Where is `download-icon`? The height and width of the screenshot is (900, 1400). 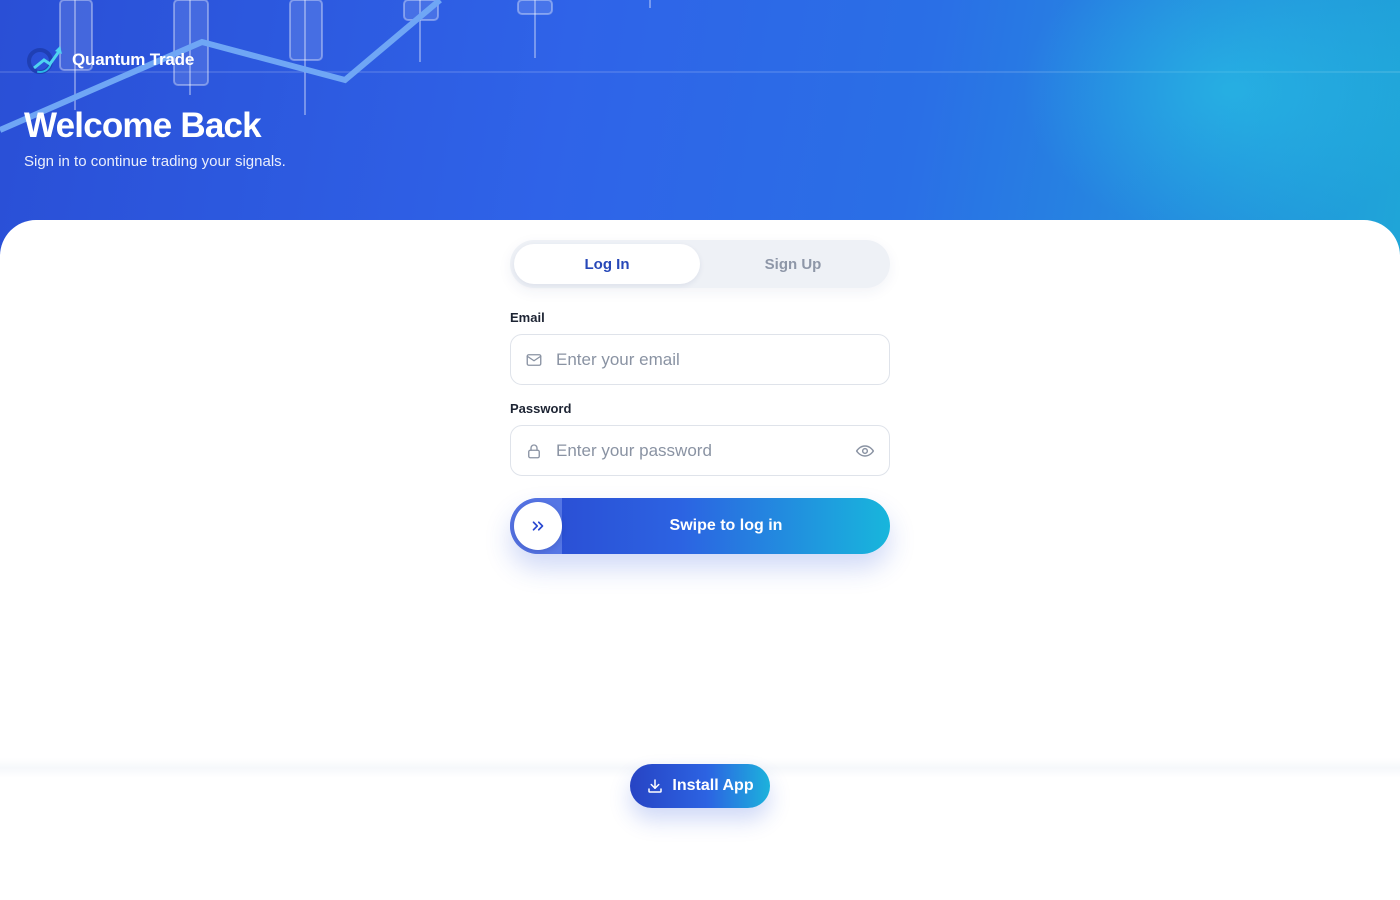
download-icon is located at coordinates (655, 786).